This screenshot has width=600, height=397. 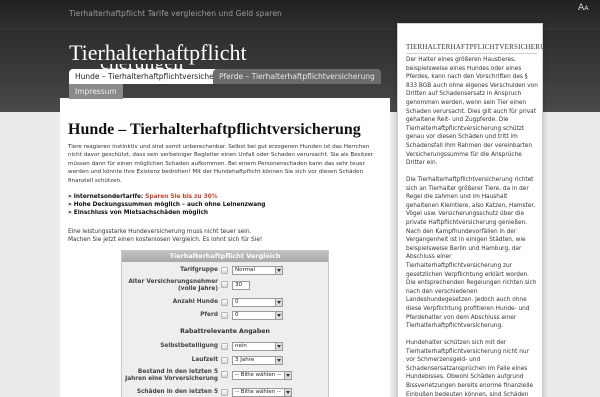 I want to click on tarifgruppe-value: Normal, so click(x=245, y=270).